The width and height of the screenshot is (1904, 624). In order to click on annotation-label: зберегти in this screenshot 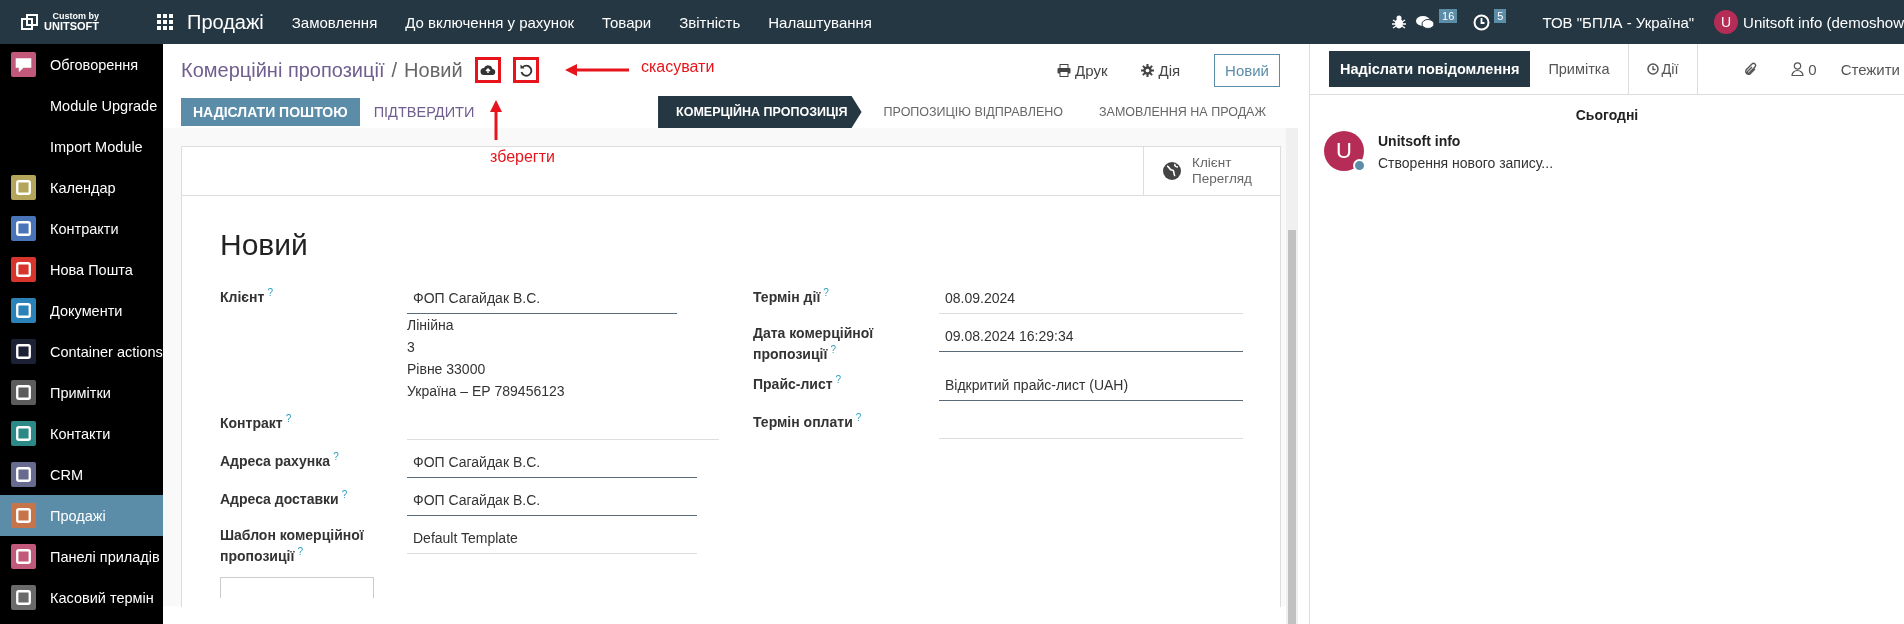, I will do `click(522, 157)`.